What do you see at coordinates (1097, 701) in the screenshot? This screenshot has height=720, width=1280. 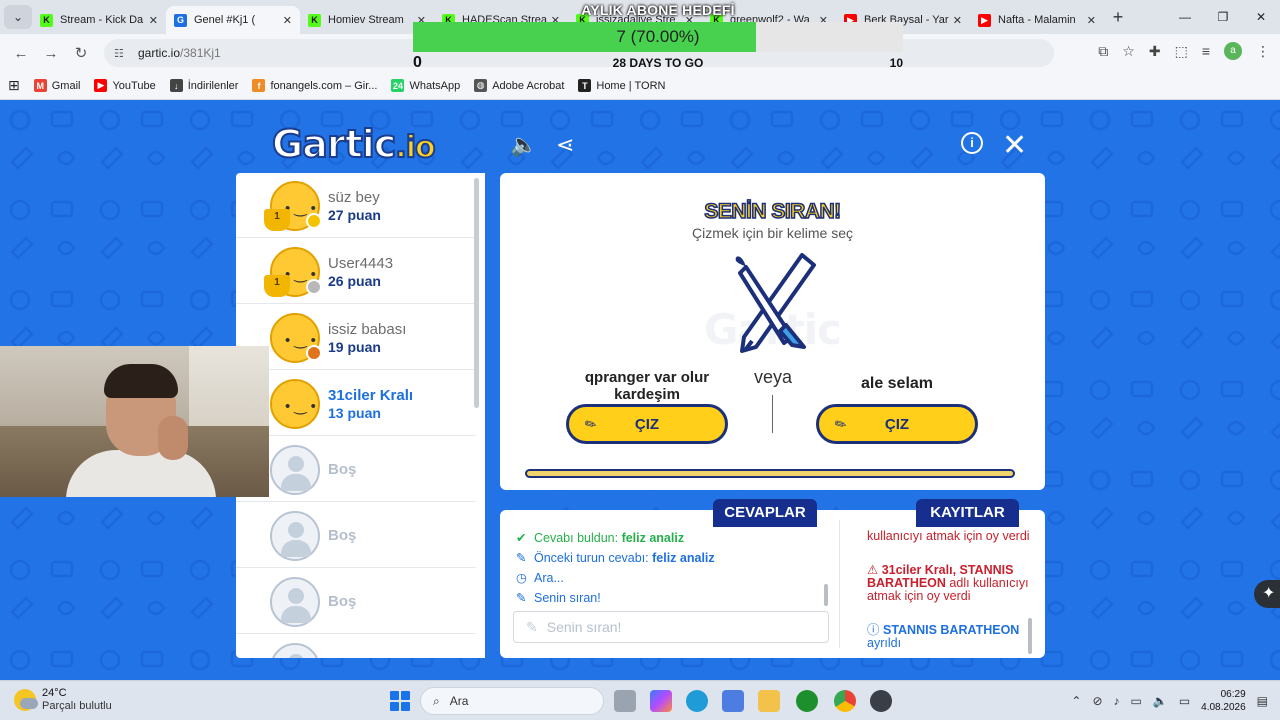 I see `network-off-icon: ⊘` at bounding box center [1097, 701].